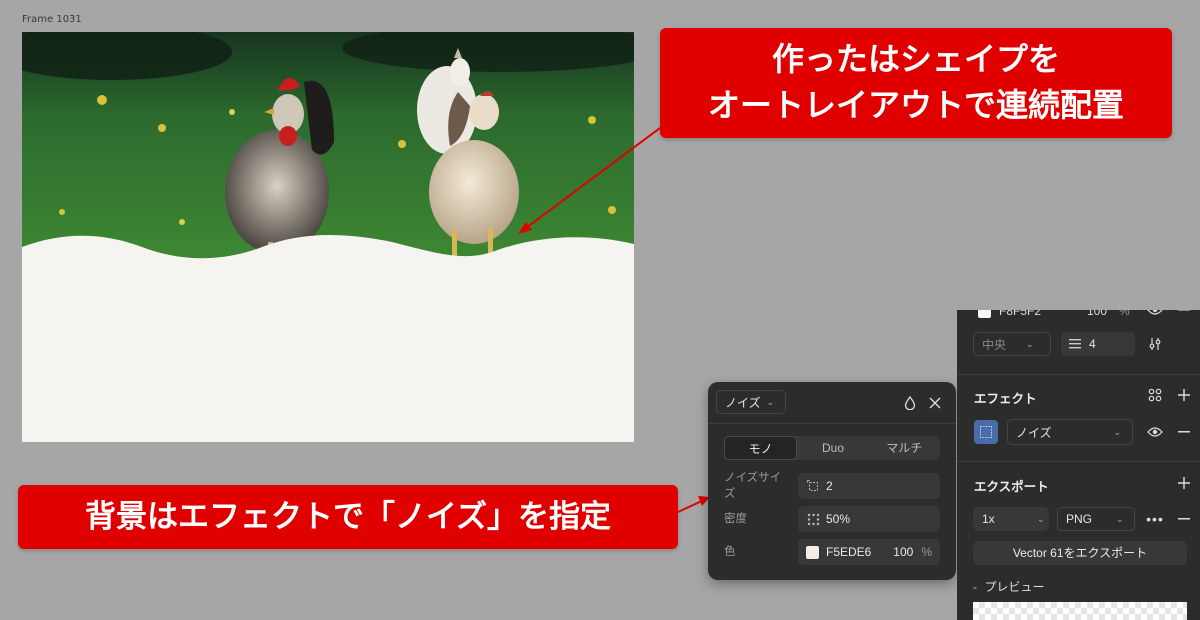 This screenshot has height=620, width=1200. I want to click on density-value: 50%, so click(838, 519).